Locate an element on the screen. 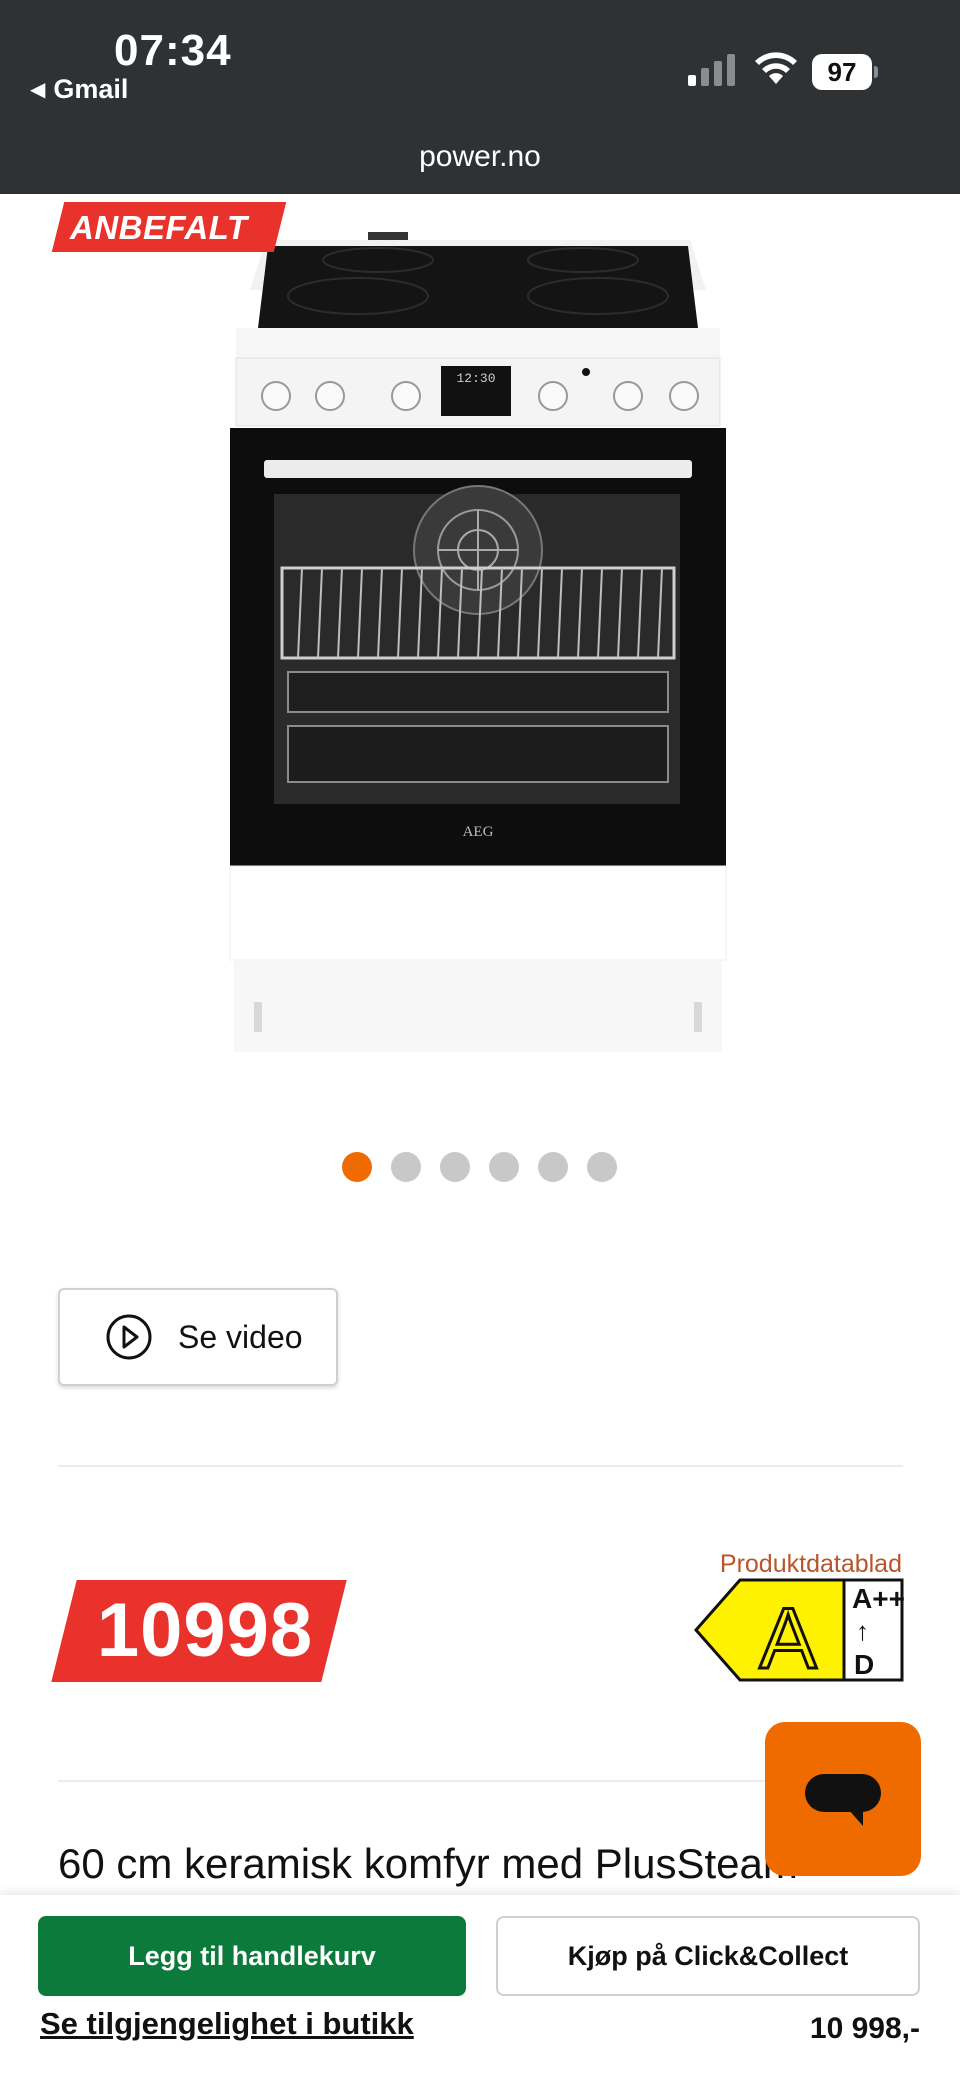 The height and width of the screenshot is (2081, 960). click-and-collect-button: Kjøp på Click&Collect is located at coordinates (708, 1956).